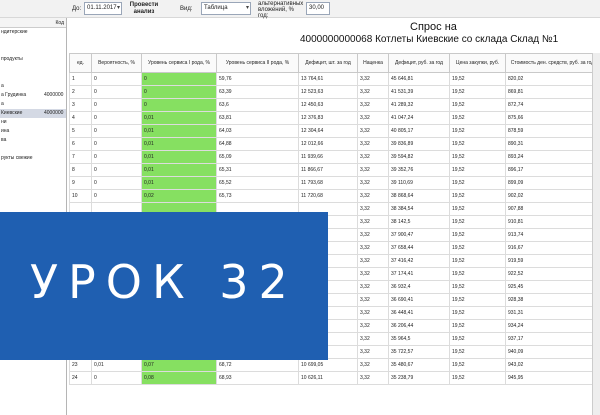 The width and height of the screenshot is (600, 415). What do you see at coordinates (419, 300) in the screenshot?
I see `table-cell: 36 690,41` at bounding box center [419, 300].